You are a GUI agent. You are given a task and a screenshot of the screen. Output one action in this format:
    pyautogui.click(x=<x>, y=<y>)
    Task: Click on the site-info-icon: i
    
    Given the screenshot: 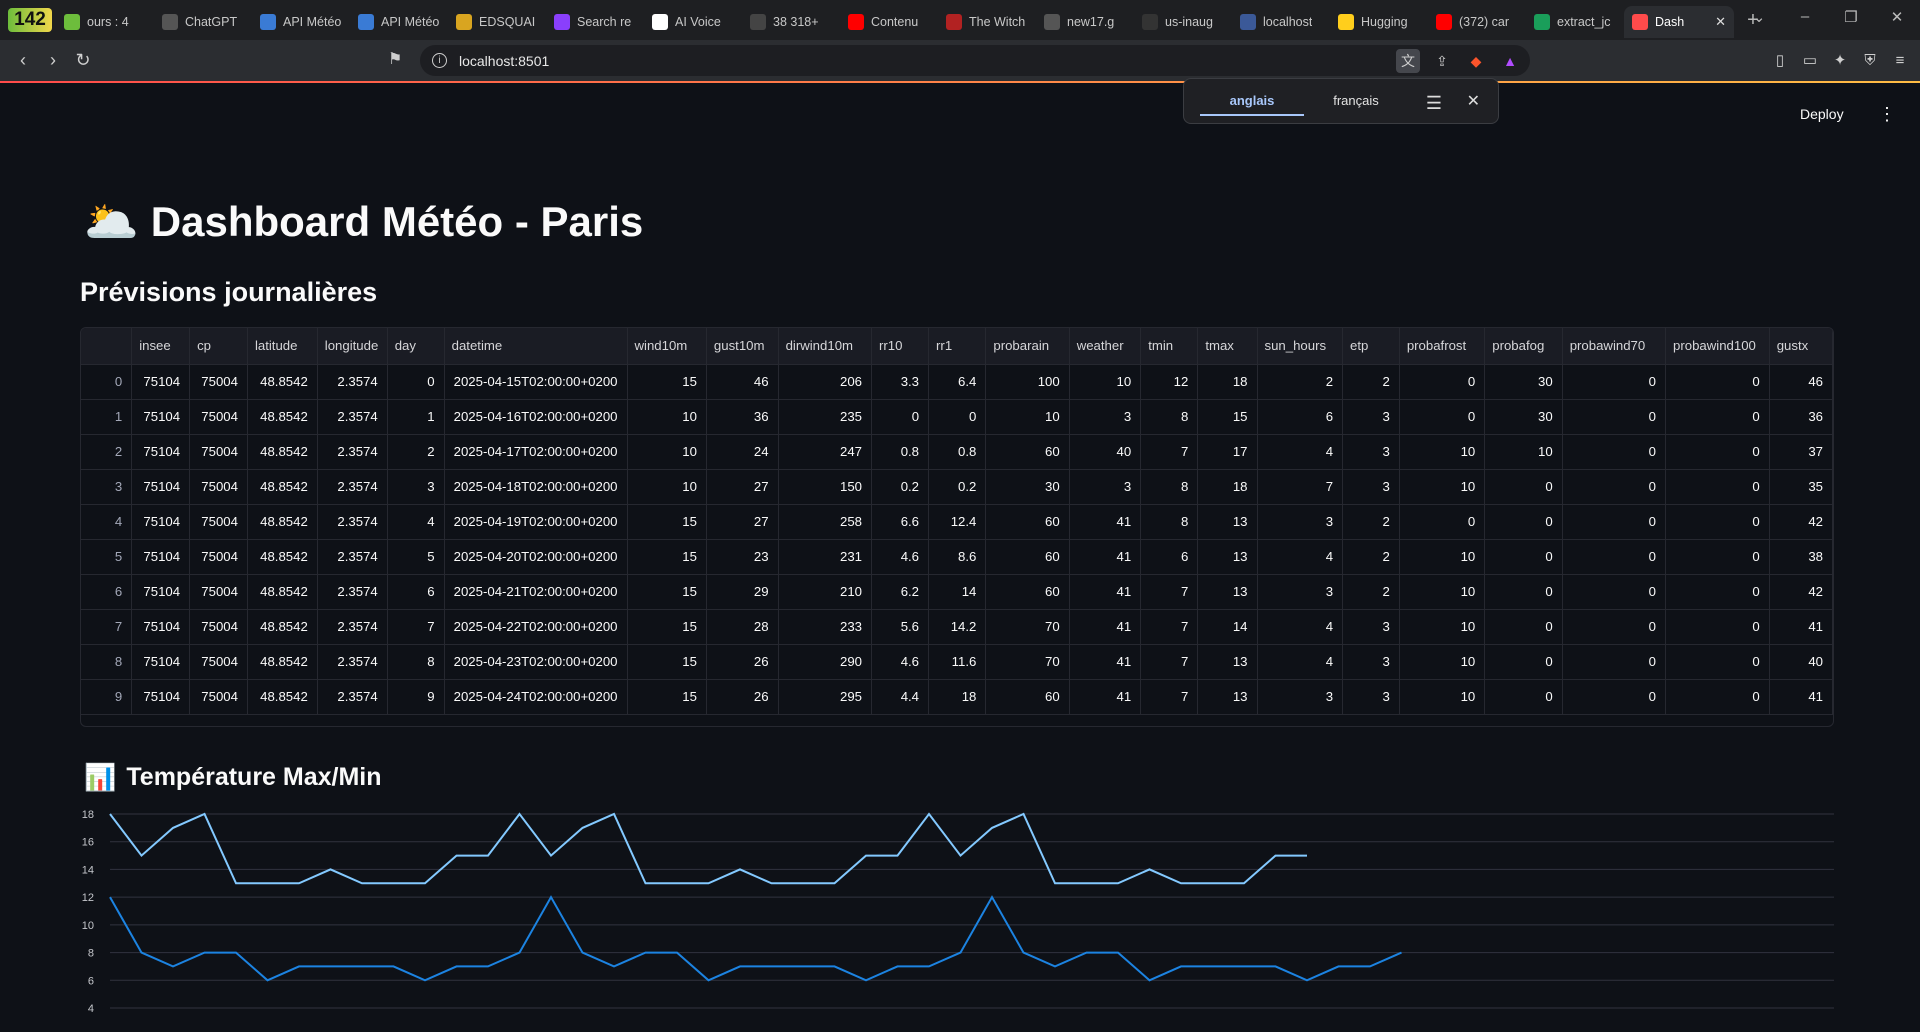 What is the action you would take?
    pyautogui.click(x=439, y=60)
    